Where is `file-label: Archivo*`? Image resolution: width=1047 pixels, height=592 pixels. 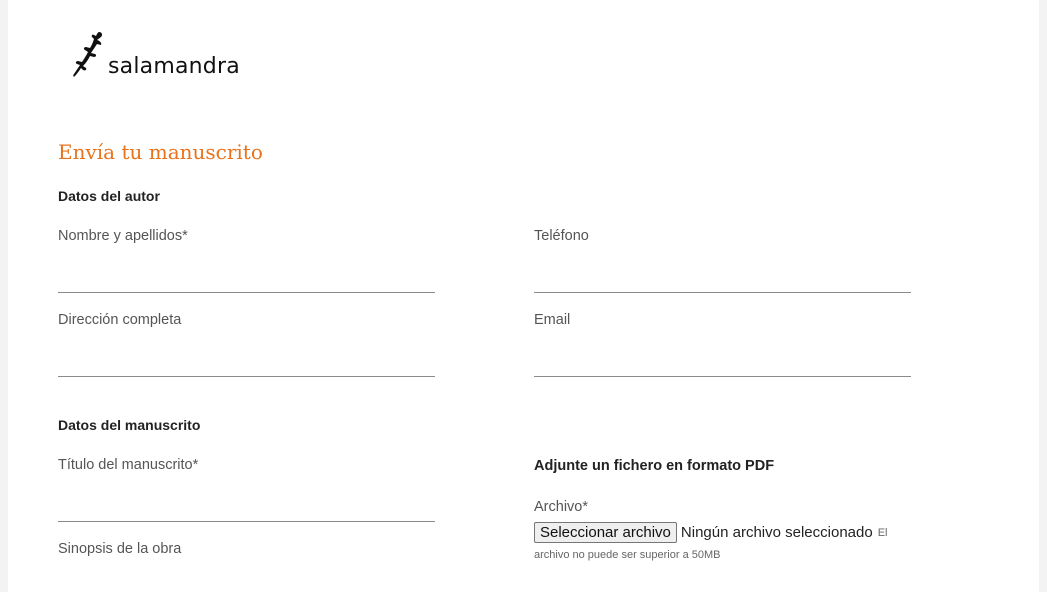 file-label: Archivo* is located at coordinates (561, 507).